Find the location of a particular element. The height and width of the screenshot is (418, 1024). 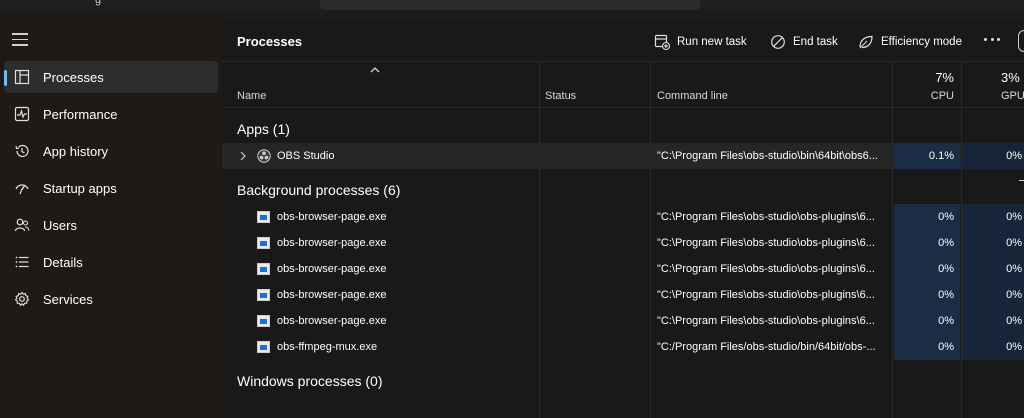

services-icon is located at coordinates (22, 299).